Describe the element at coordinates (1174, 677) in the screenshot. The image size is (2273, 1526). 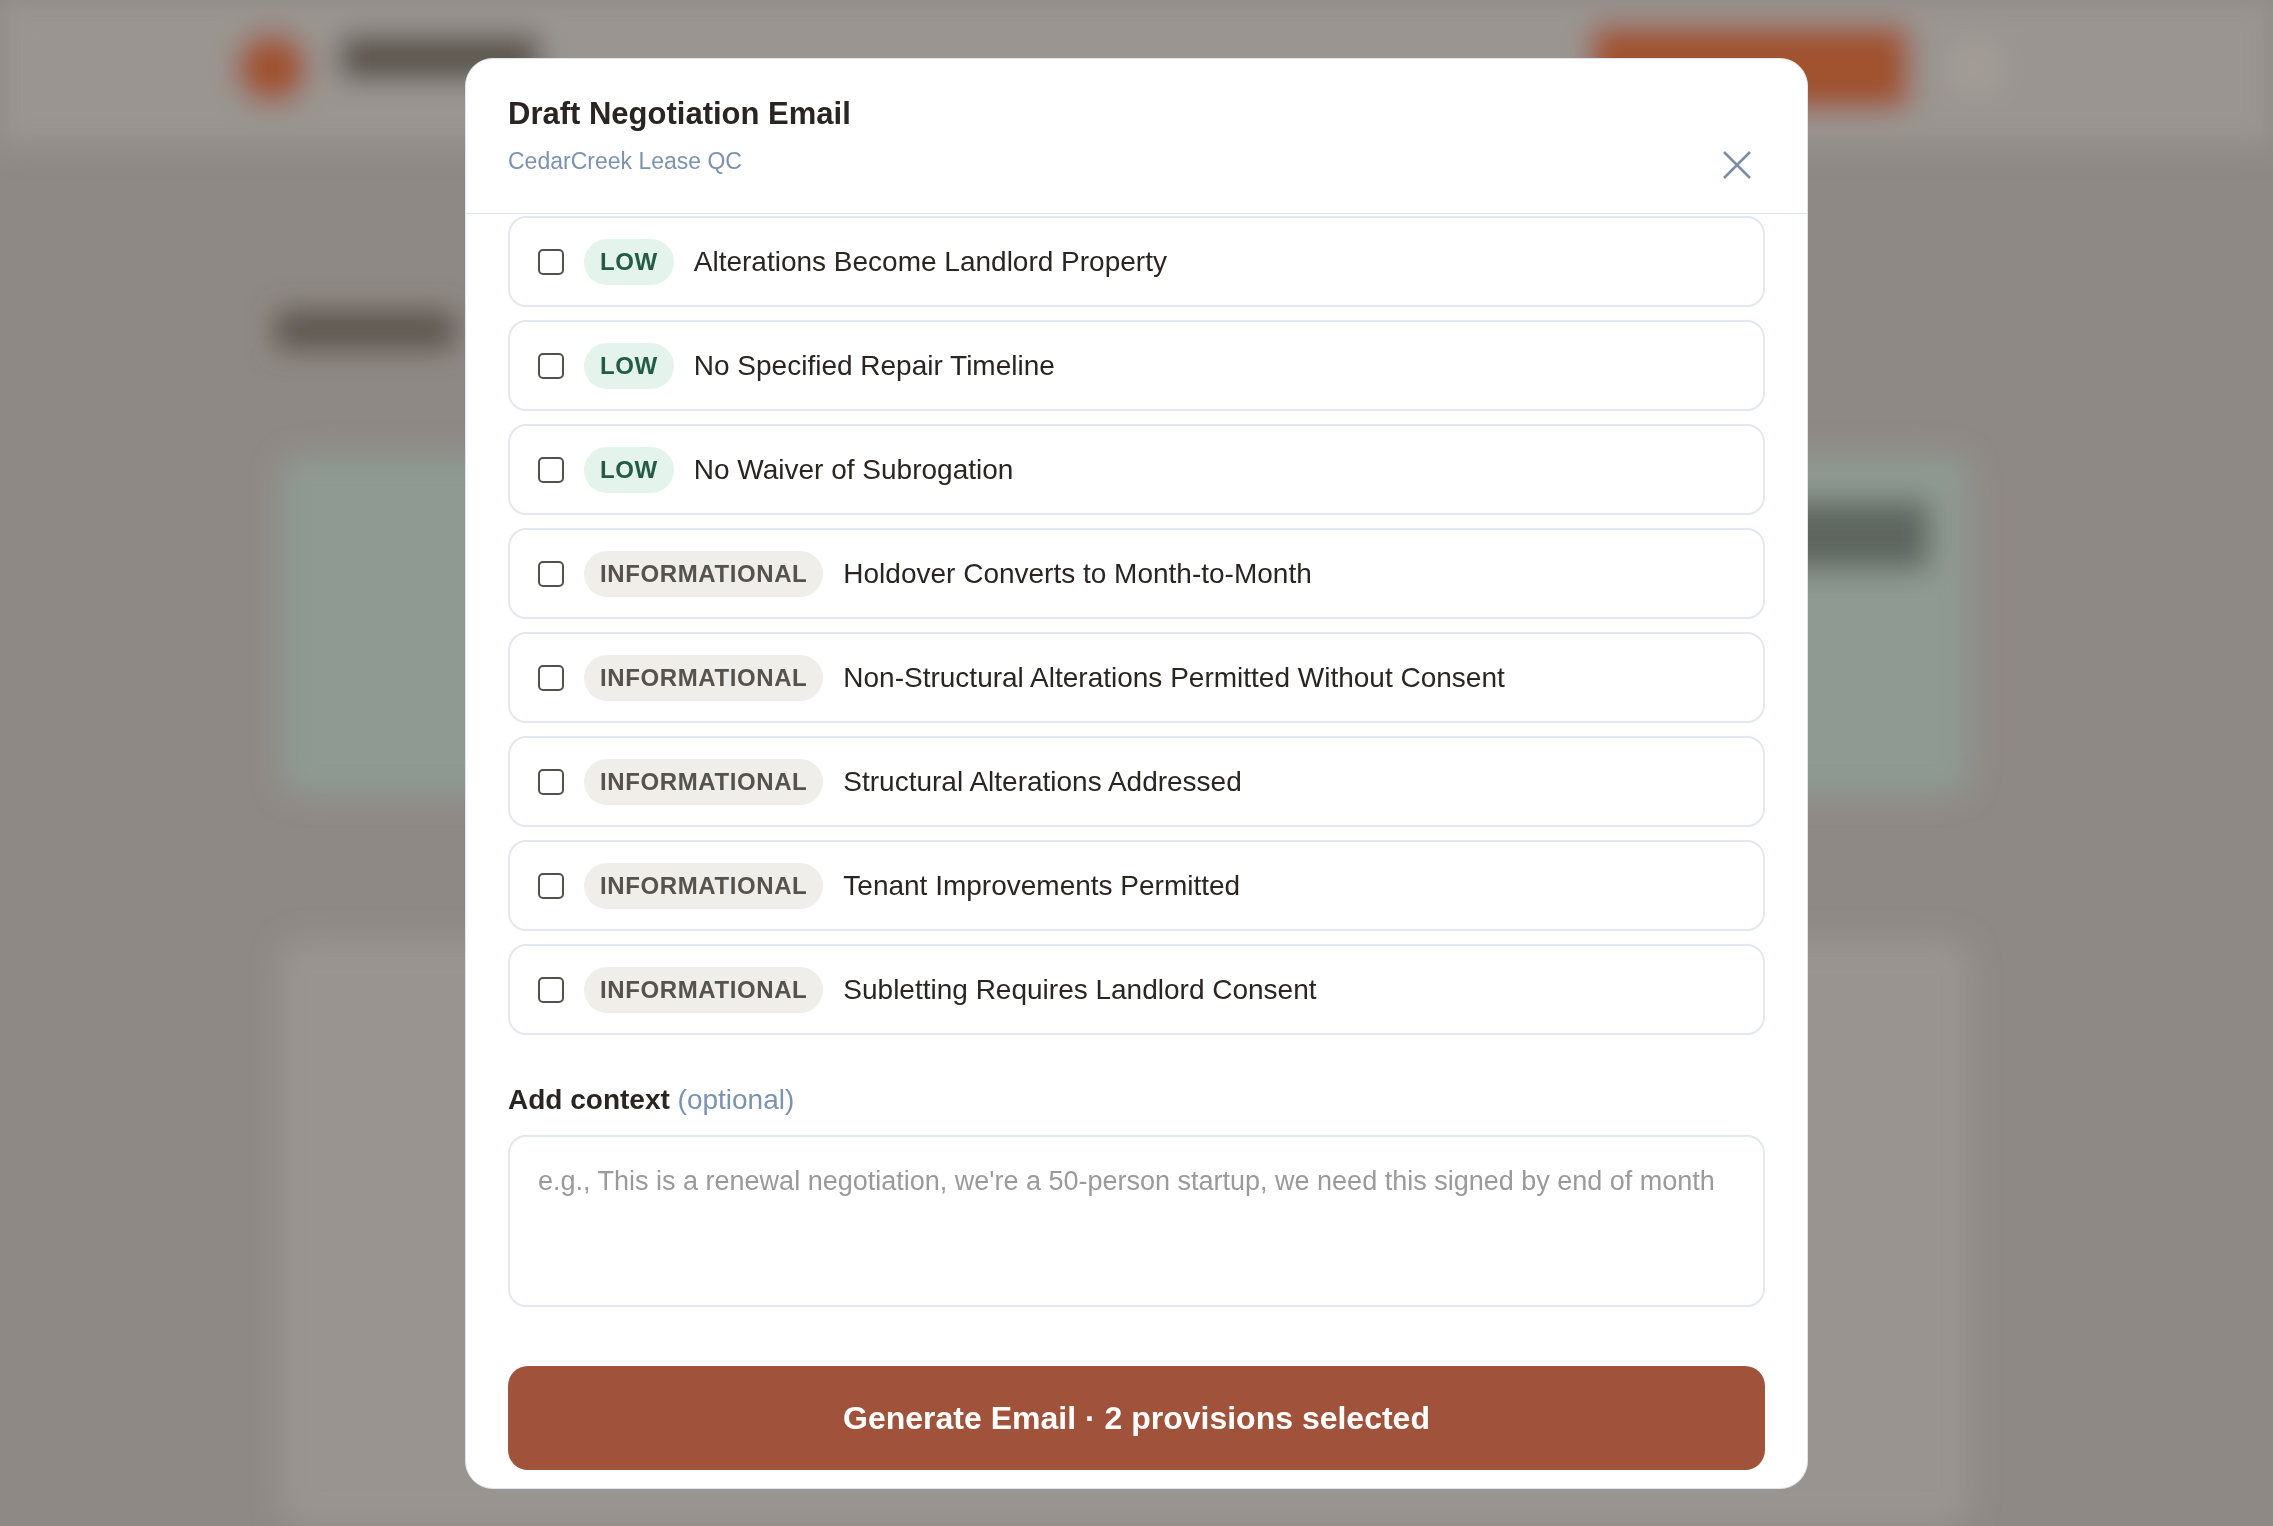
I see `provision-title: Non-Structural Alterations Permitted Without Consent` at that location.